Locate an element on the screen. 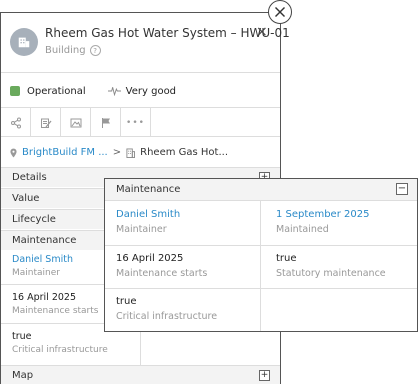 The width and height of the screenshot is (419, 385). help-icon: ? is located at coordinates (95, 50).